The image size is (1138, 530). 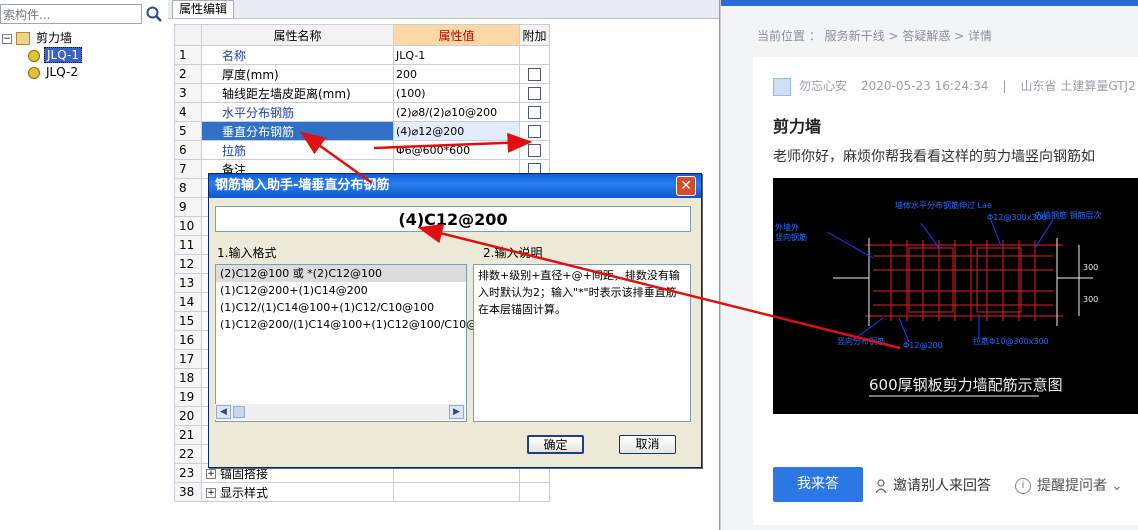 What do you see at coordinates (874, 35) in the screenshot?
I see `breadcrumb: 当前位置 ： 服务新干线 > 答疑解惑 > 详情` at bounding box center [874, 35].